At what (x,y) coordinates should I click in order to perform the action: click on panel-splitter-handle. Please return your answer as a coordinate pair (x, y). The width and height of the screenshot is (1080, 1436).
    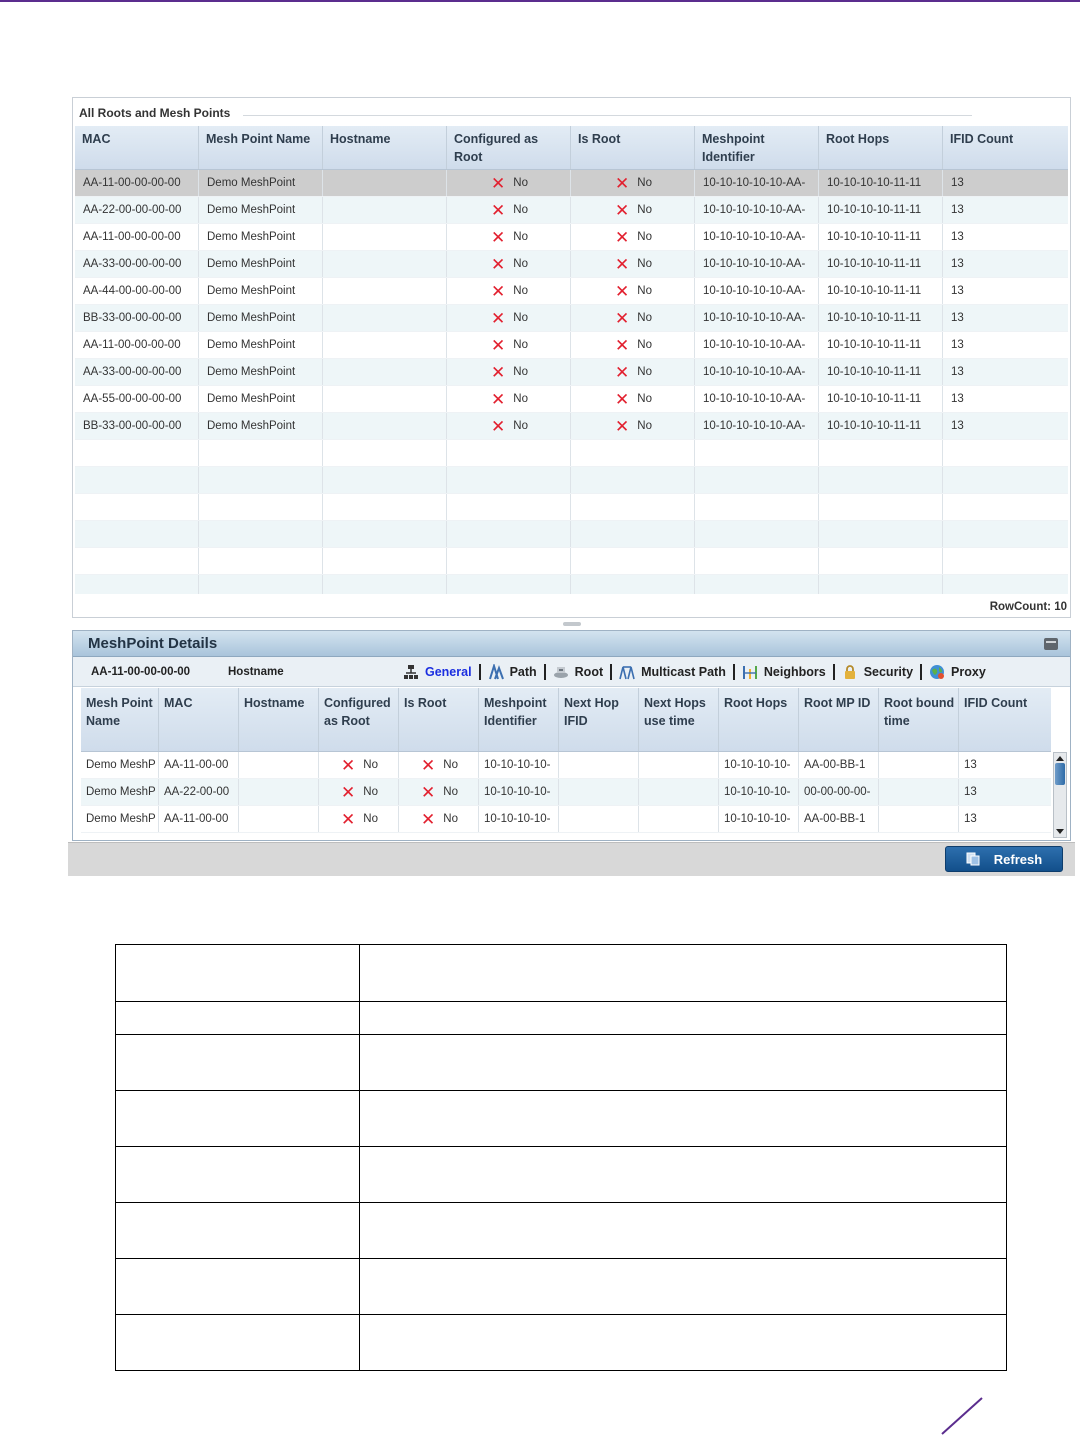
    Looking at the image, I should click on (572, 624).